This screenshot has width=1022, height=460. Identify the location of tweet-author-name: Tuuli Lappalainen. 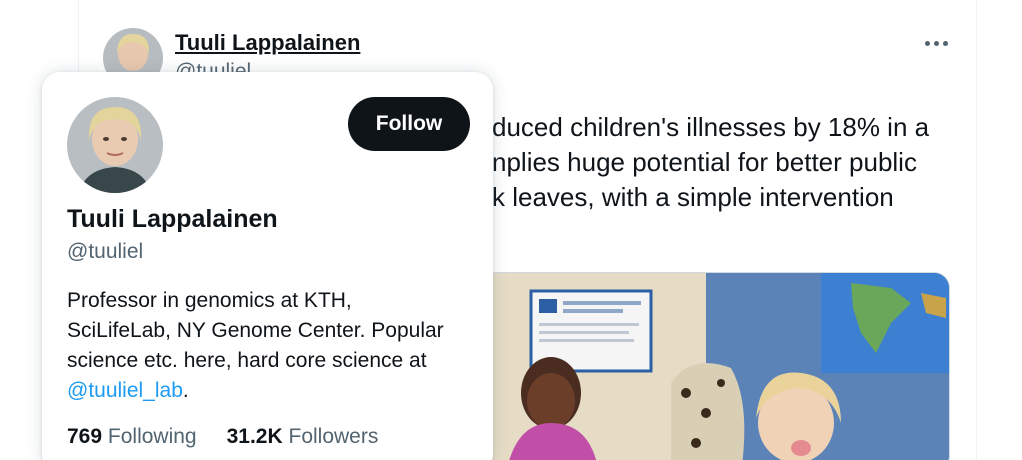
(267, 43).